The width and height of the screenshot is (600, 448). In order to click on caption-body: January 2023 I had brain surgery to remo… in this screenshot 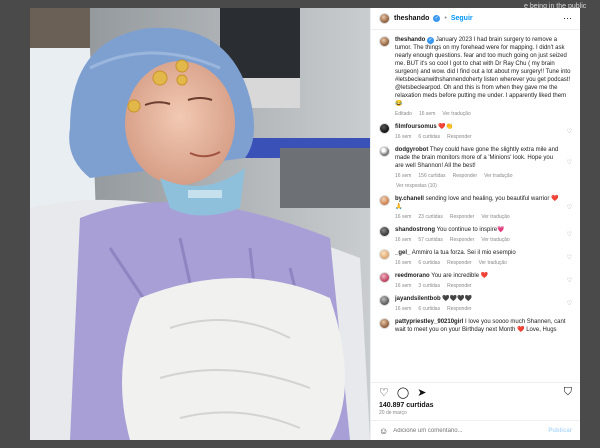, I will do `click(483, 72)`.